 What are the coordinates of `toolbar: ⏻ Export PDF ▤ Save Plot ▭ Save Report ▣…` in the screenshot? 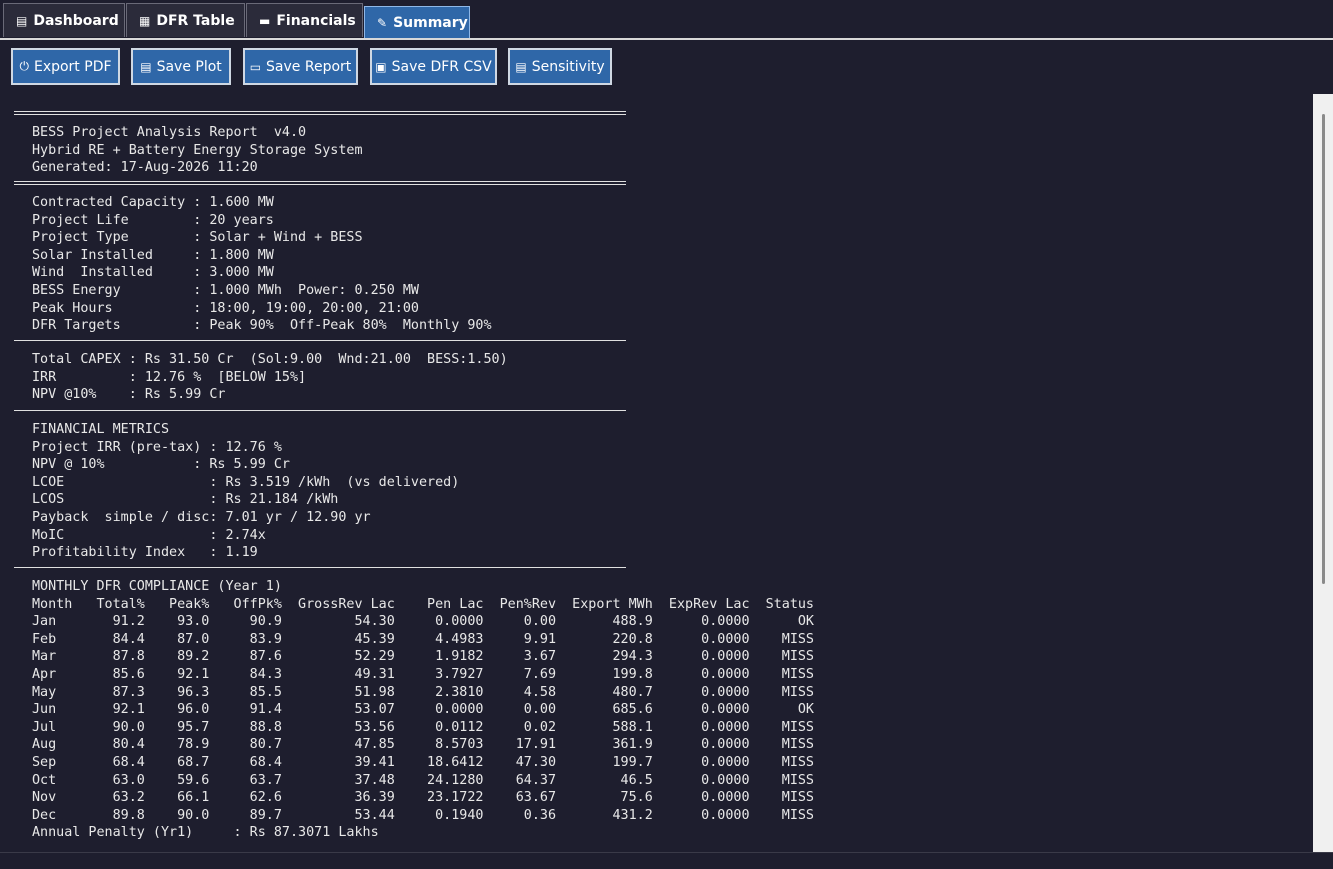 It's located at (666, 67).